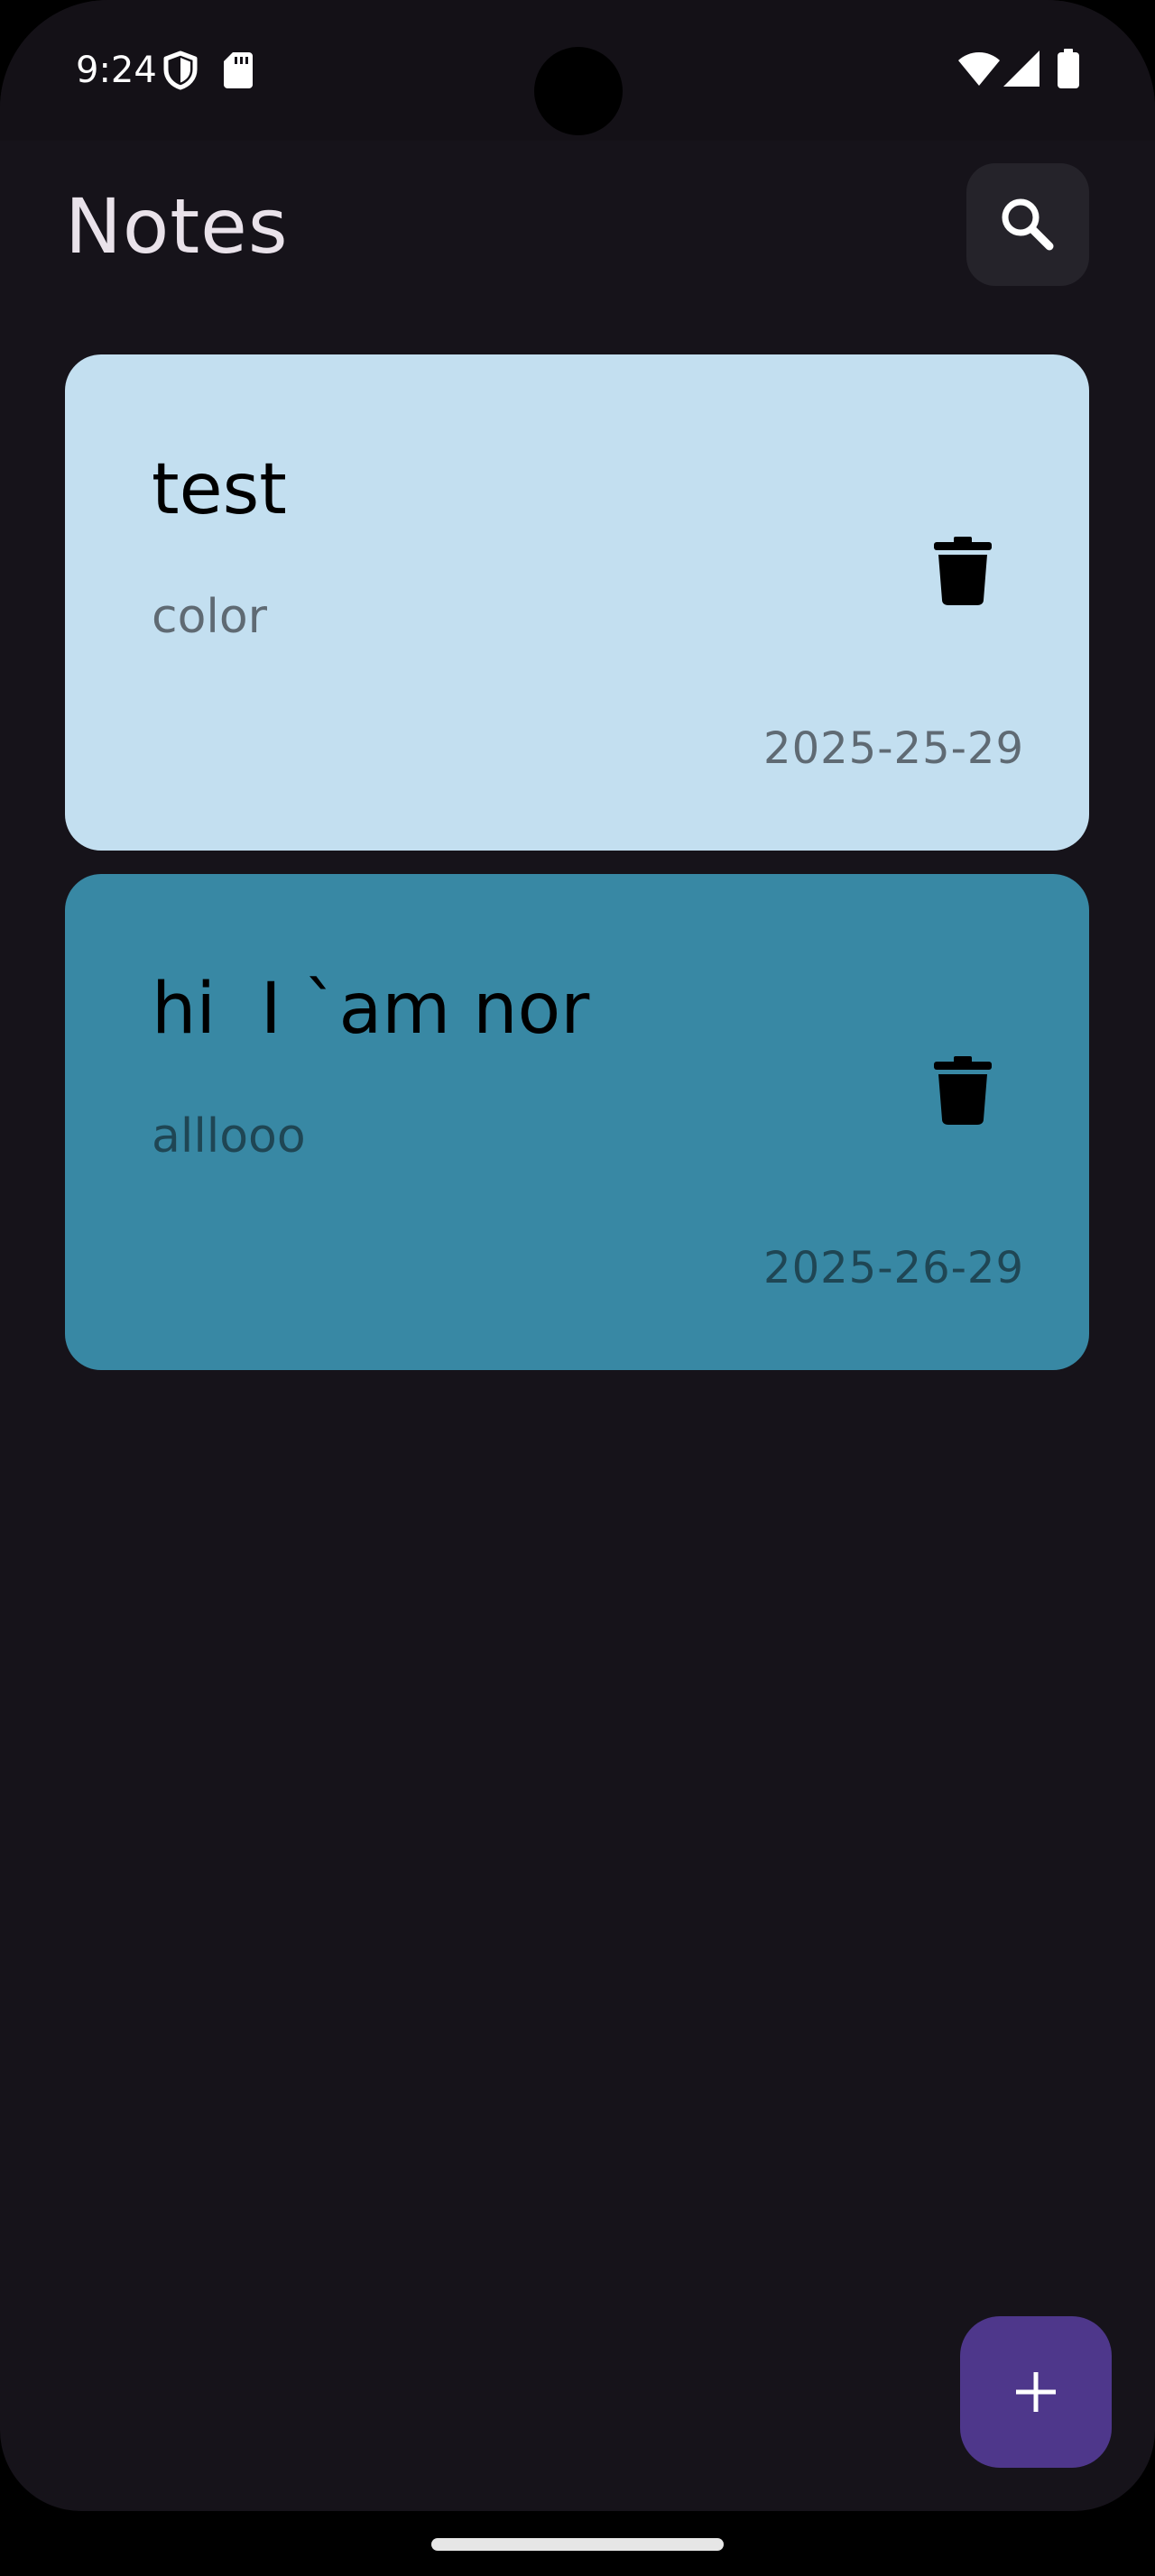 The image size is (1155, 2576). Describe the element at coordinates (577, 2545) in the screenshot. I see `home-indicator` at that location.